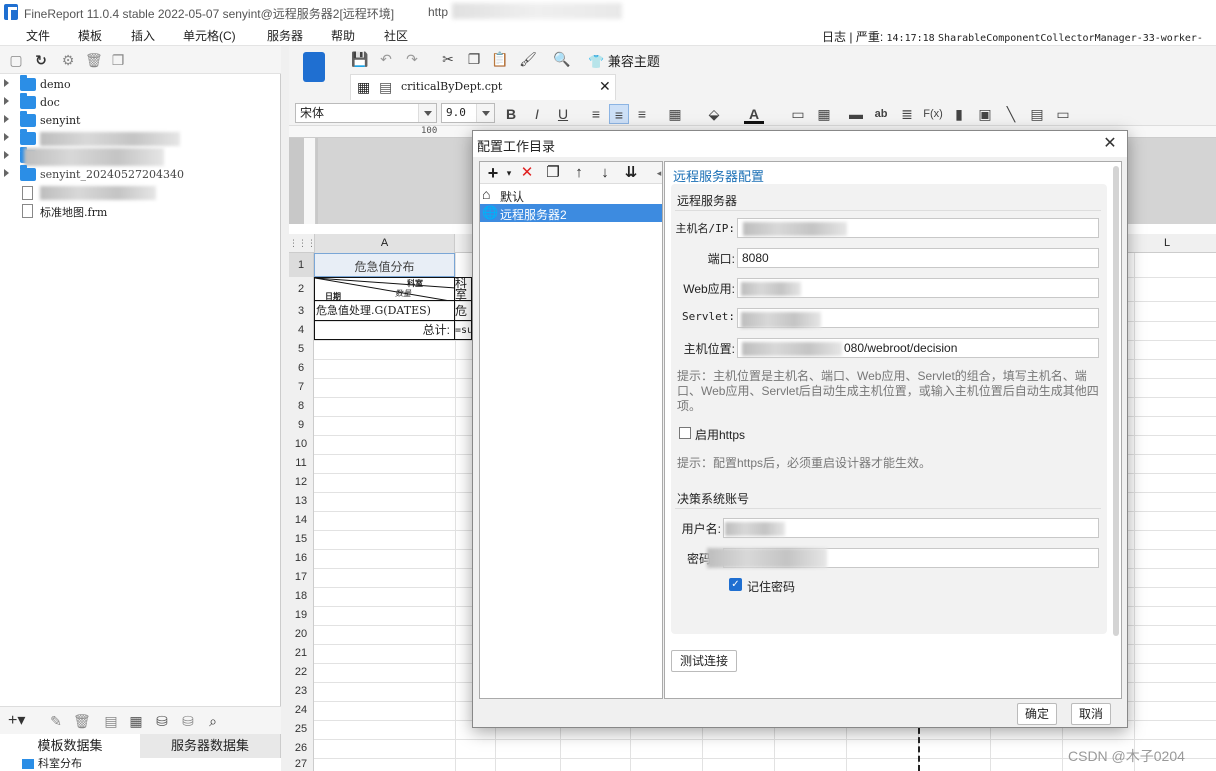  What do you see at coordinates (642, 114) in the screenshot?
I see `align-right-icon: ≡` at bounding box center [642, 114].